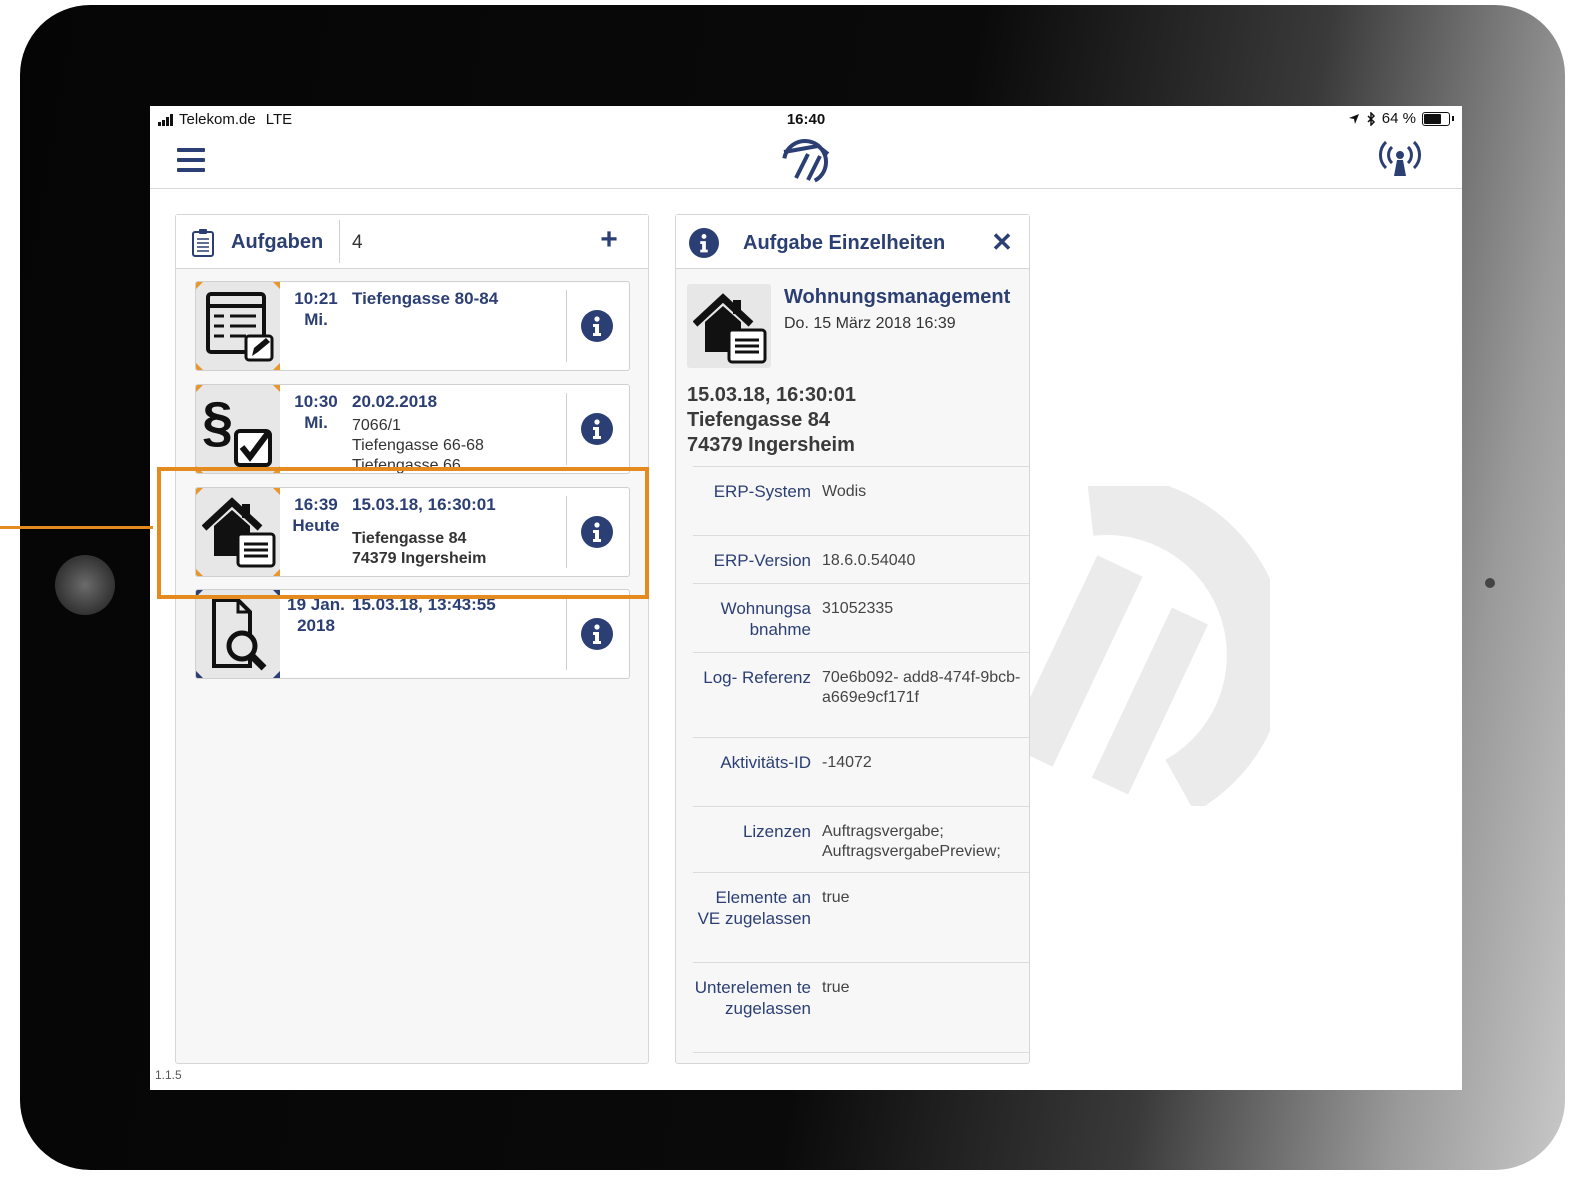 This screenshot has width=1580, height=1177. Describe the element at coordinates (1490, 583) in the screenshot. I see `device-sensor` at that location.